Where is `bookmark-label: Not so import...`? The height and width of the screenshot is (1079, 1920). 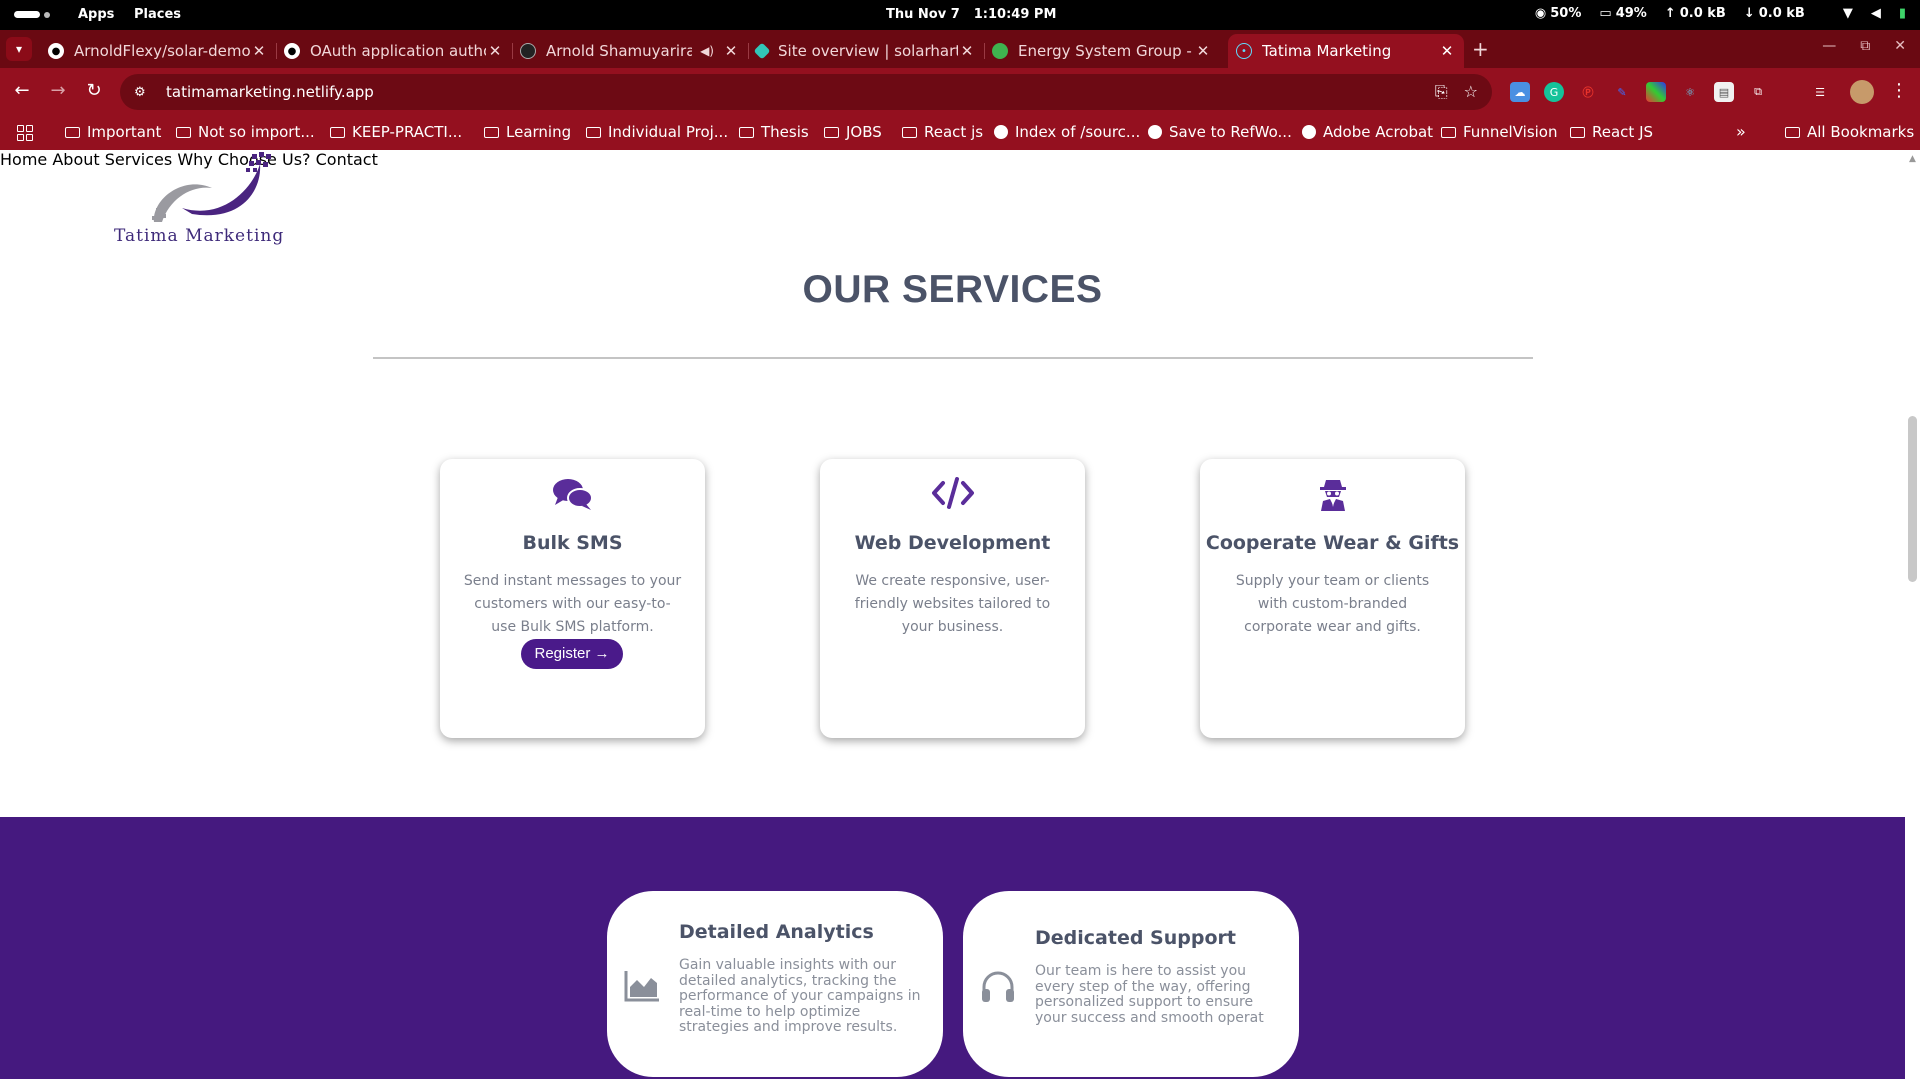 bookmark-label: Not so import... is located at coordinates (256, 132).